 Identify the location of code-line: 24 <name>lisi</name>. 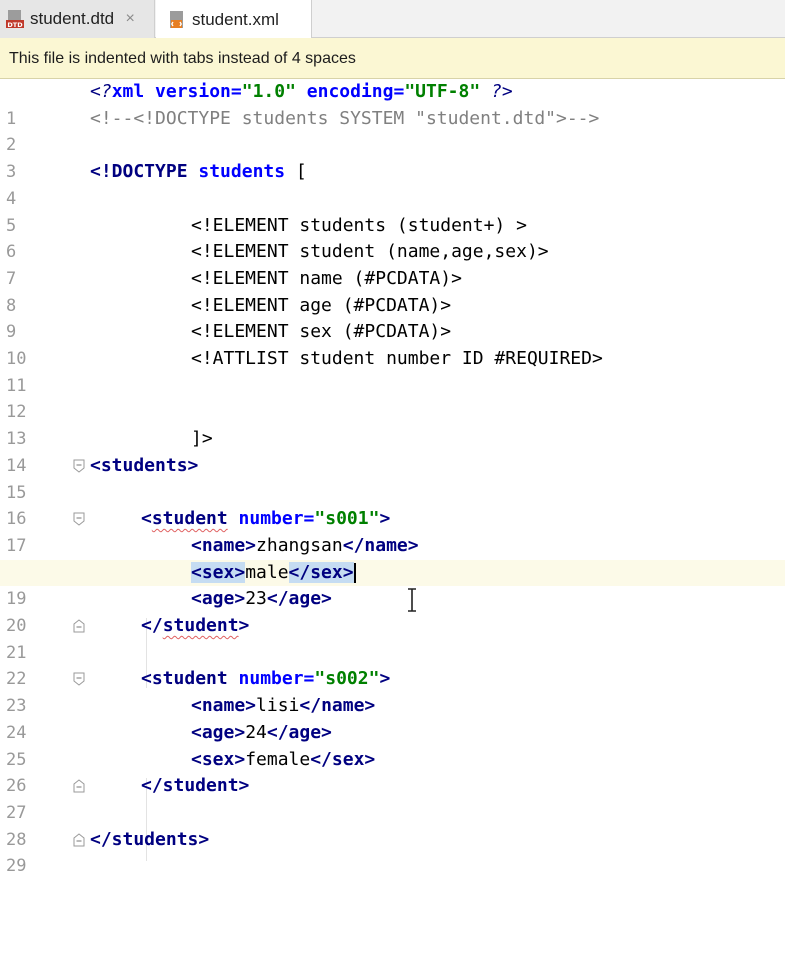
(392, 718).